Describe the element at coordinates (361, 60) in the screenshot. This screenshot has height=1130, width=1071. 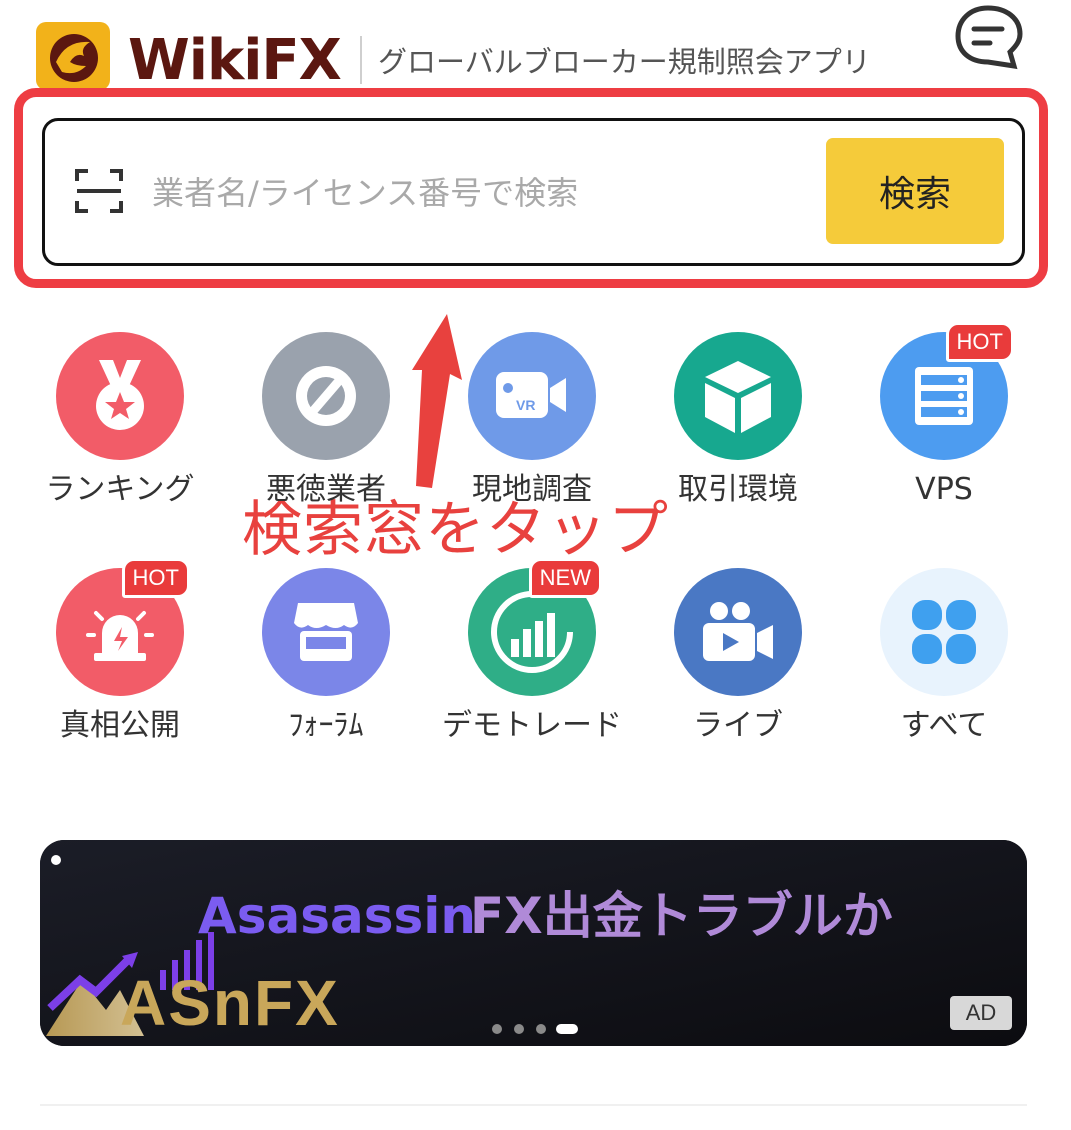
I see `header-divider` at that location.